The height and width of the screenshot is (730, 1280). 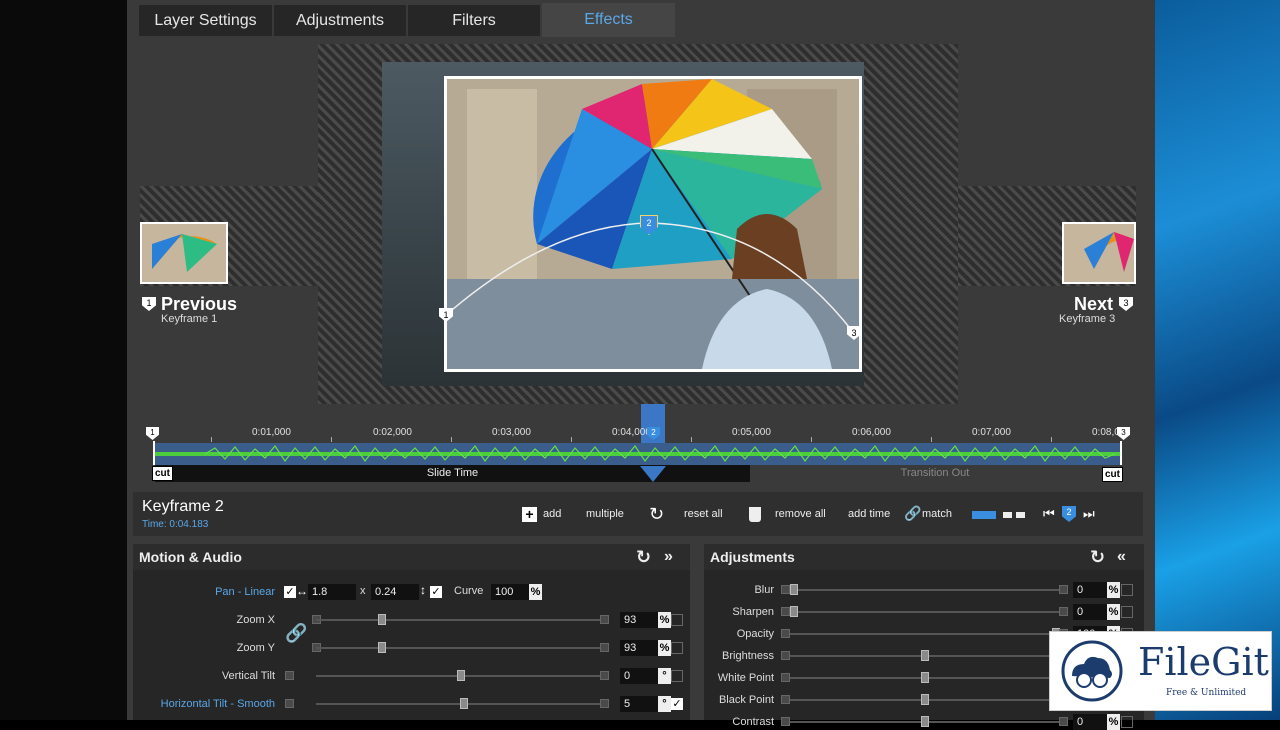 What do you see at coordinates (184, 253) in the screenshot?
I see `previous-thumbnail` at bounding box center [184, 253].